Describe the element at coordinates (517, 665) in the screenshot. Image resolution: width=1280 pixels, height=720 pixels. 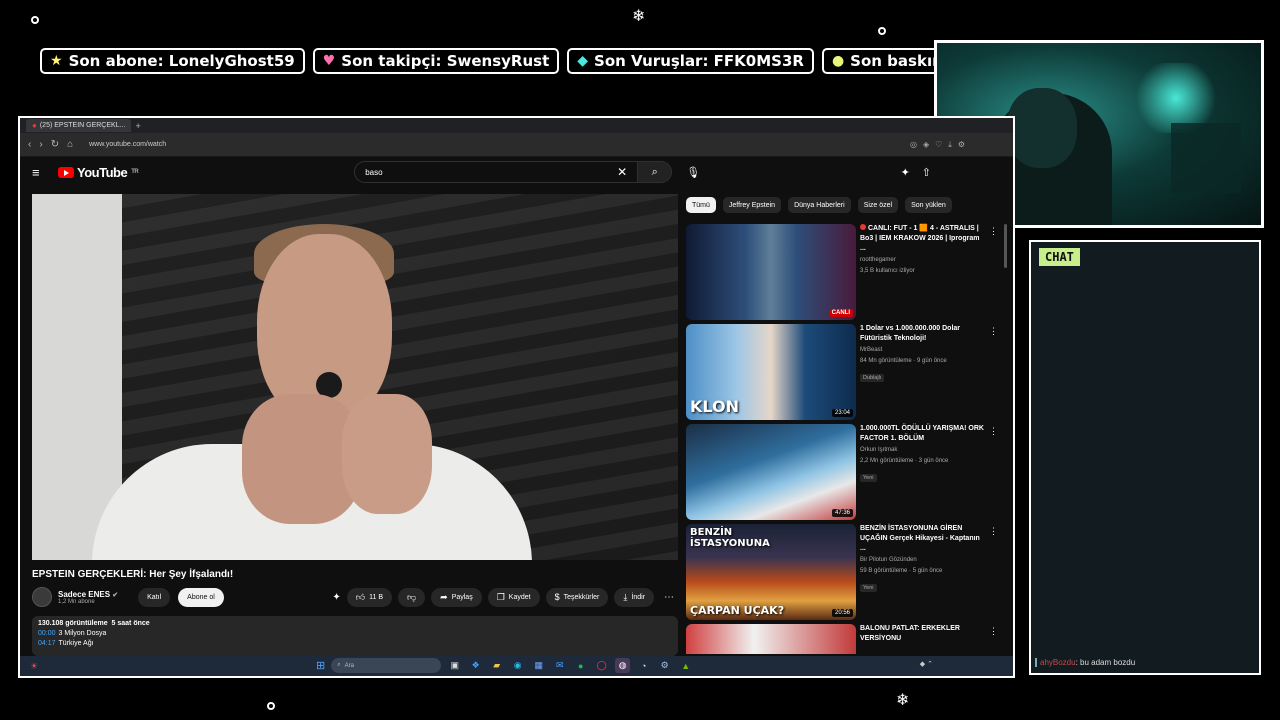
I see `edge-icon: ◉` at that location.